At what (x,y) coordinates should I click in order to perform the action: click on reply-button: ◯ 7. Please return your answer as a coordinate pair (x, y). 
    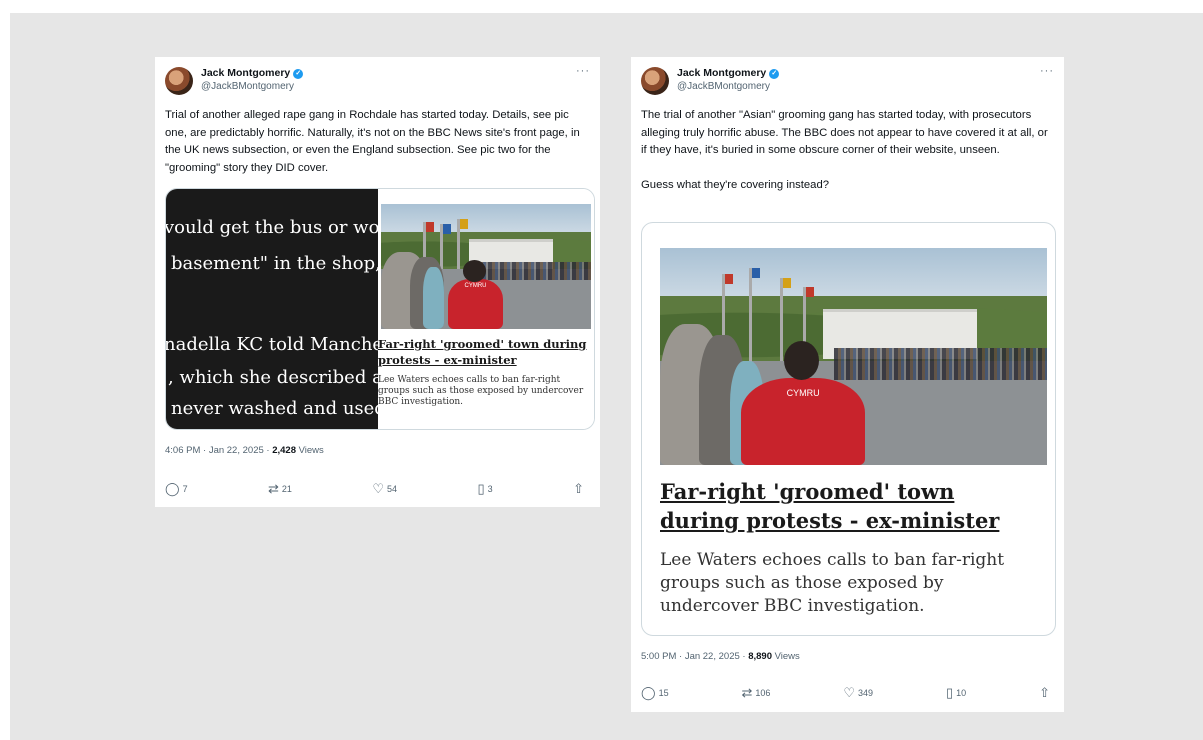
    Looking at the image, I should click on (176, 489).